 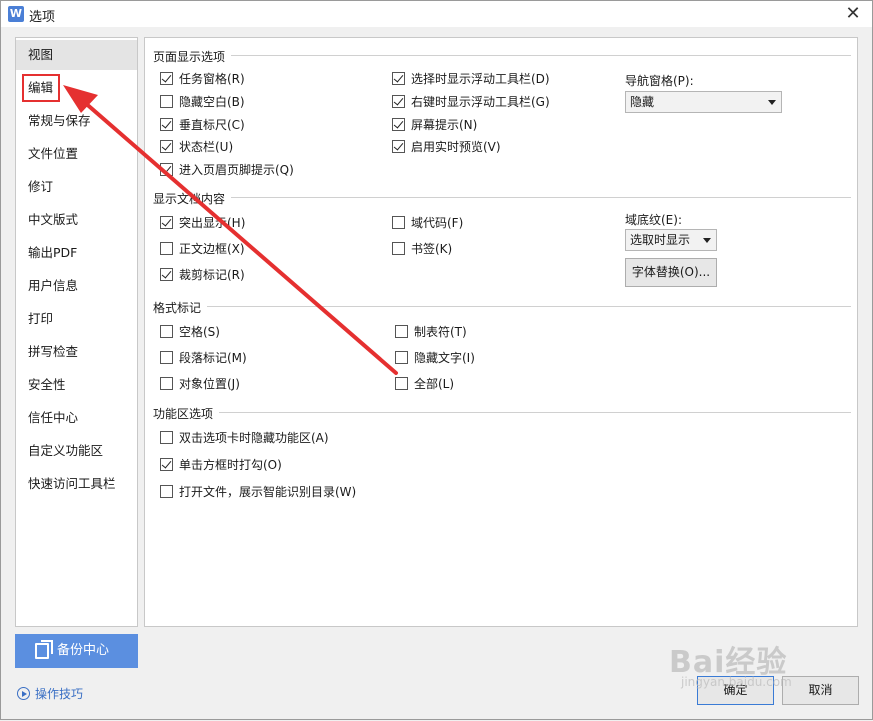 I want to click on backup-icon, so click(x=44, y=649).